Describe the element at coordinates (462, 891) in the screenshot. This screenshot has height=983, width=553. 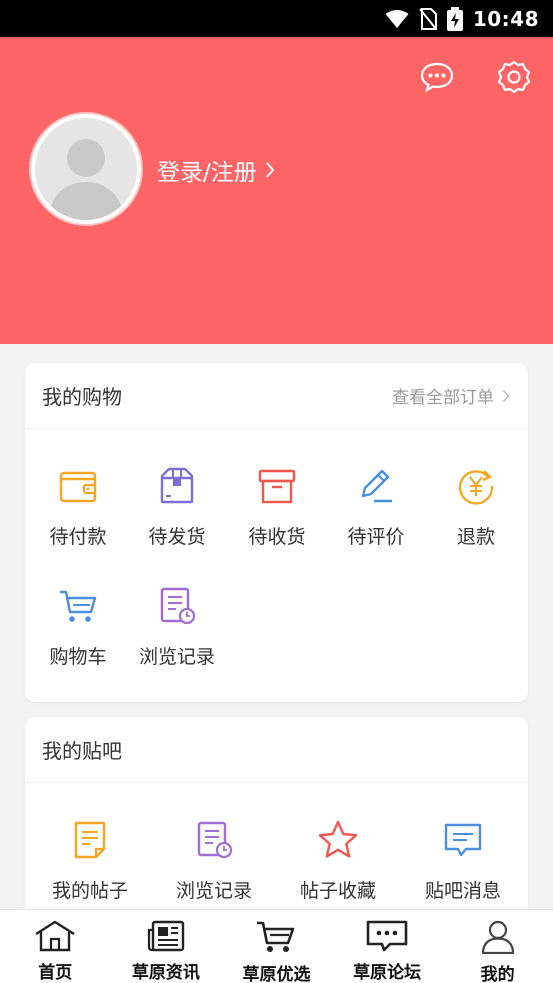
I see `tieba-messages-label: 贴吧消息` at that location.